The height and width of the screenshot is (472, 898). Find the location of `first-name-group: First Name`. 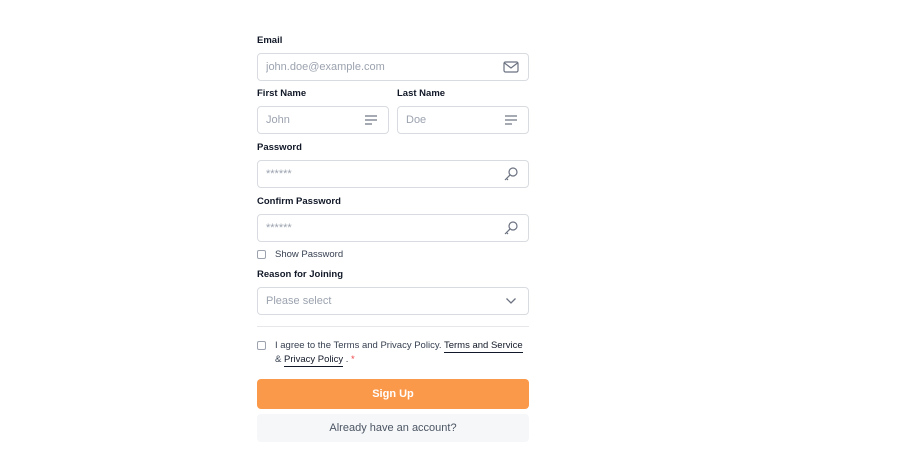

first-name-group: First Name is located at coordinates (323, 110).